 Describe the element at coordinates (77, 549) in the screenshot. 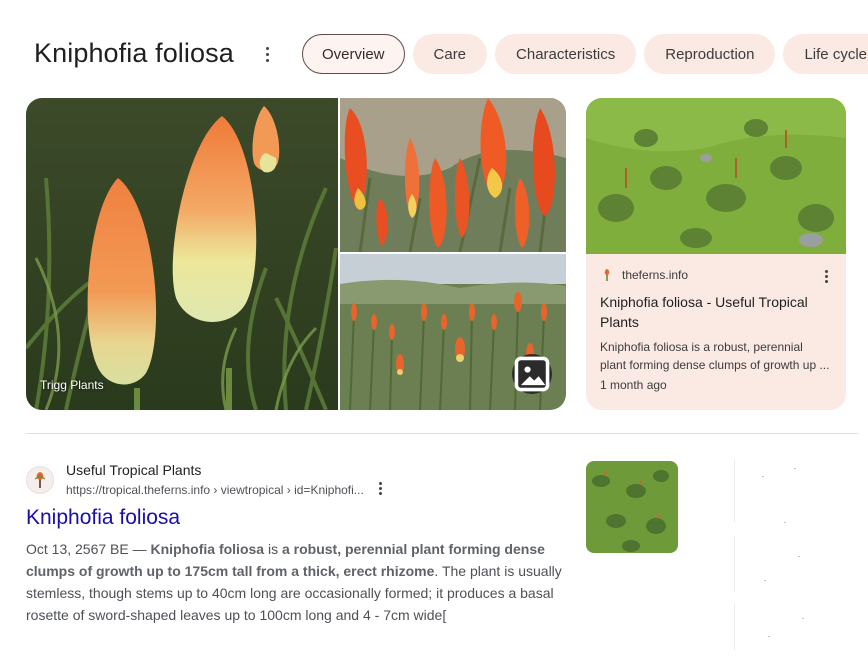

I see `result-date: Oct 13, 2567 BE` at that location.